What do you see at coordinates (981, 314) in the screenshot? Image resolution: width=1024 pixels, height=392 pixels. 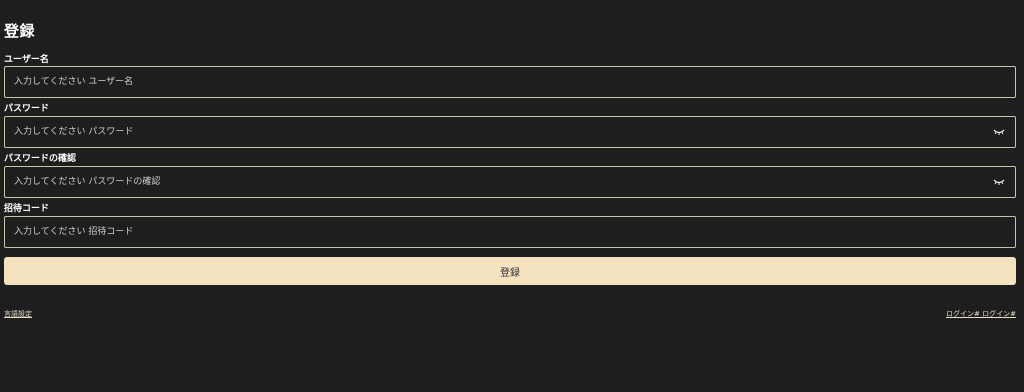 I see `login-link: ログイン# ログイン#` at bounding box center [981, 314].